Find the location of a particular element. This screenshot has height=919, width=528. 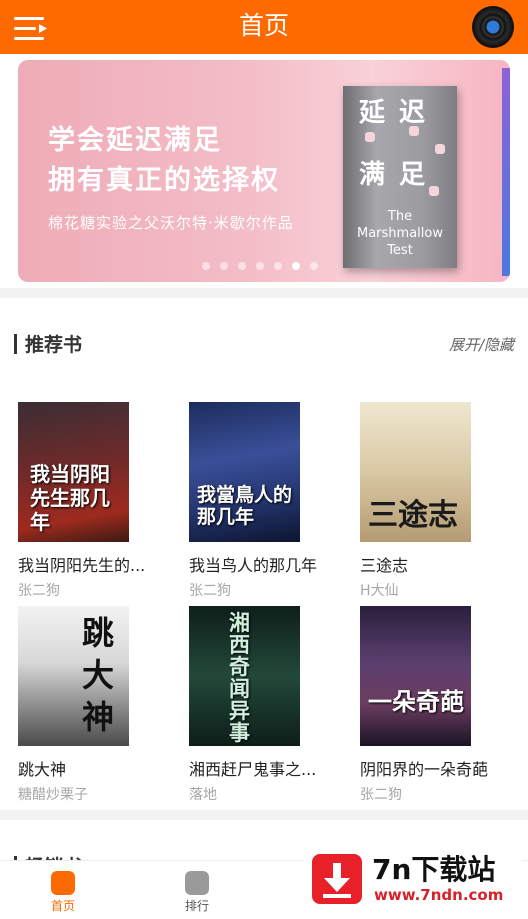

book-cover: 一朵奇葩 is located at coordinates (415, 676).